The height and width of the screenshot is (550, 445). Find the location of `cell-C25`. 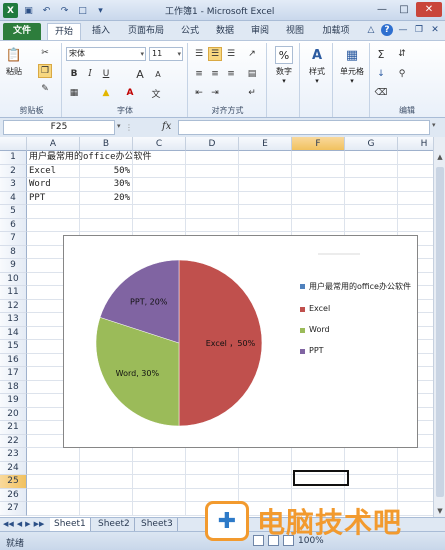

cell-C25 is located at coordinates (159, 482).